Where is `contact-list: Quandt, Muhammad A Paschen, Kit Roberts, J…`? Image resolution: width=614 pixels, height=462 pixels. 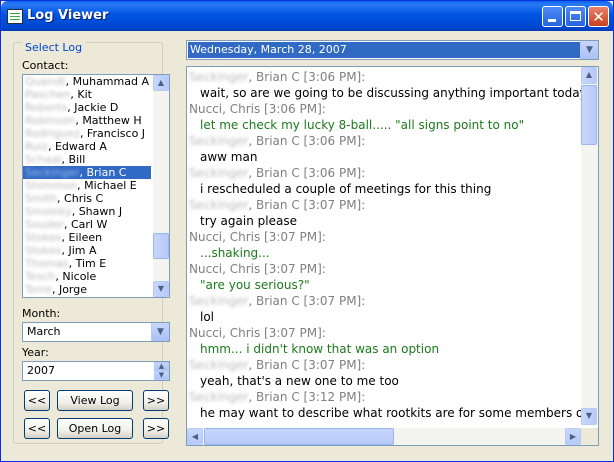
contact-list: Quandt, Muhammad A Paschen, Kit Roberts, J… is located at coordinates (96, 186).